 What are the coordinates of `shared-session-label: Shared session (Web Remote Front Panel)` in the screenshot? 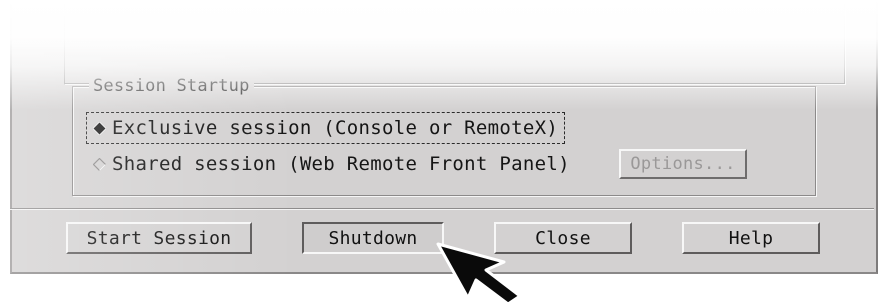 It's located at (341, 164).